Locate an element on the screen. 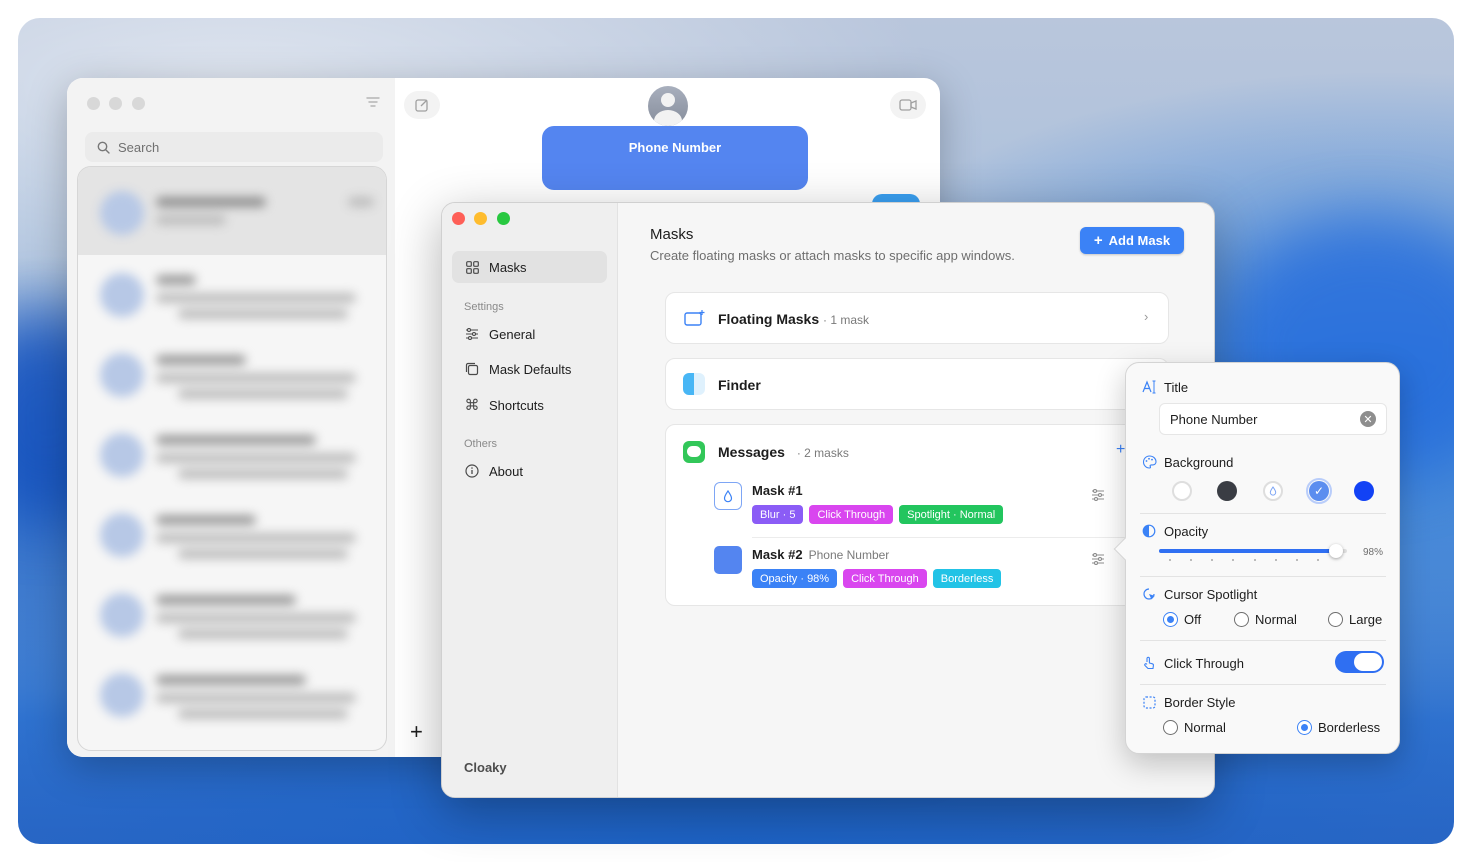  solid-mask-icon is located at coordinates (728, 560).